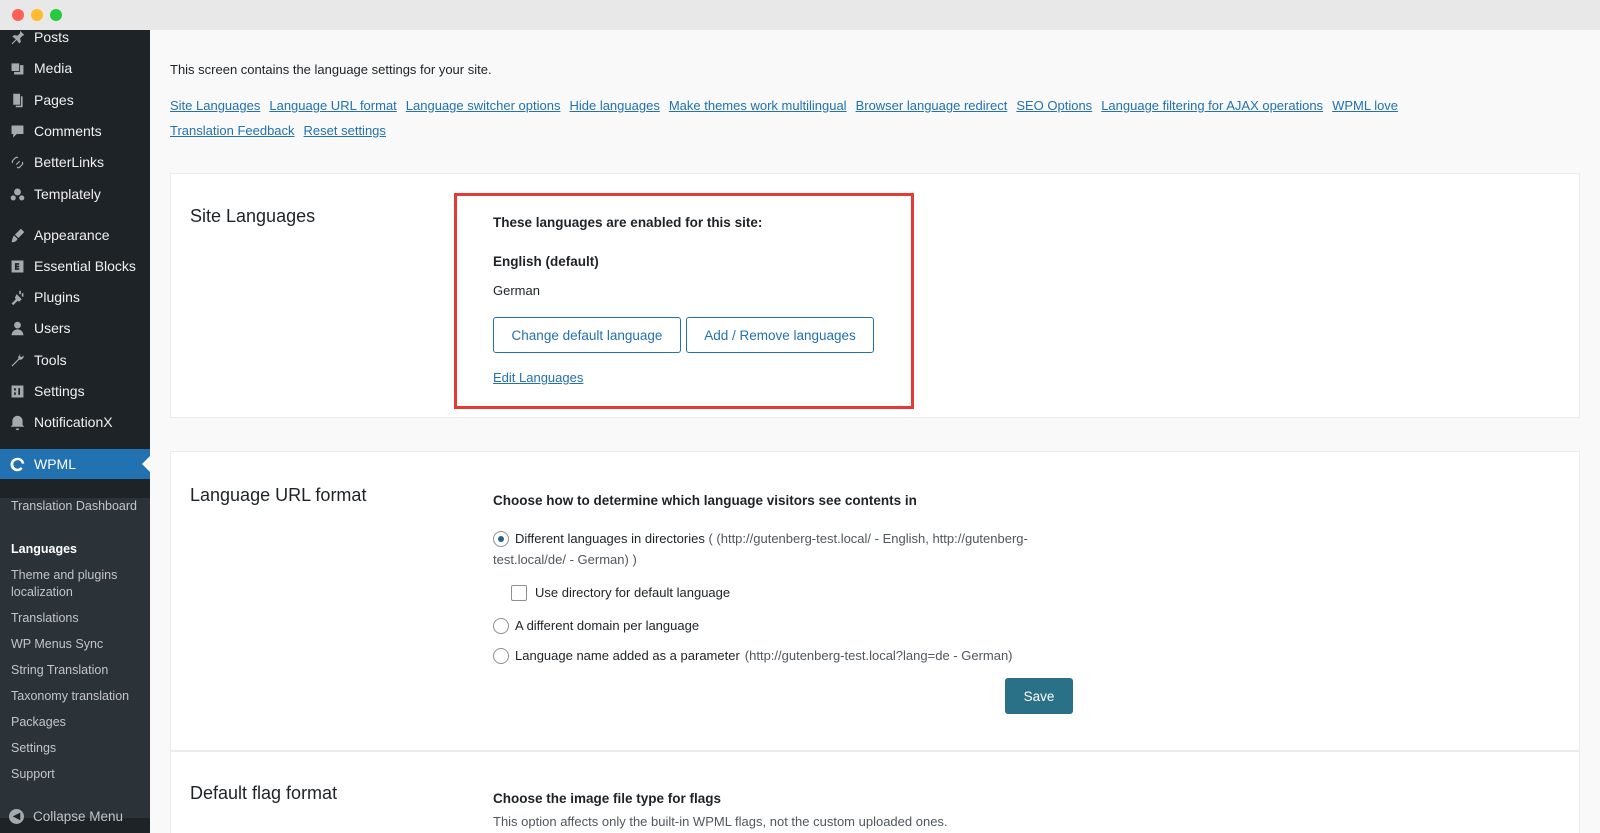  I want to click on submenu-item-settings: Settings, so click(78, 748).